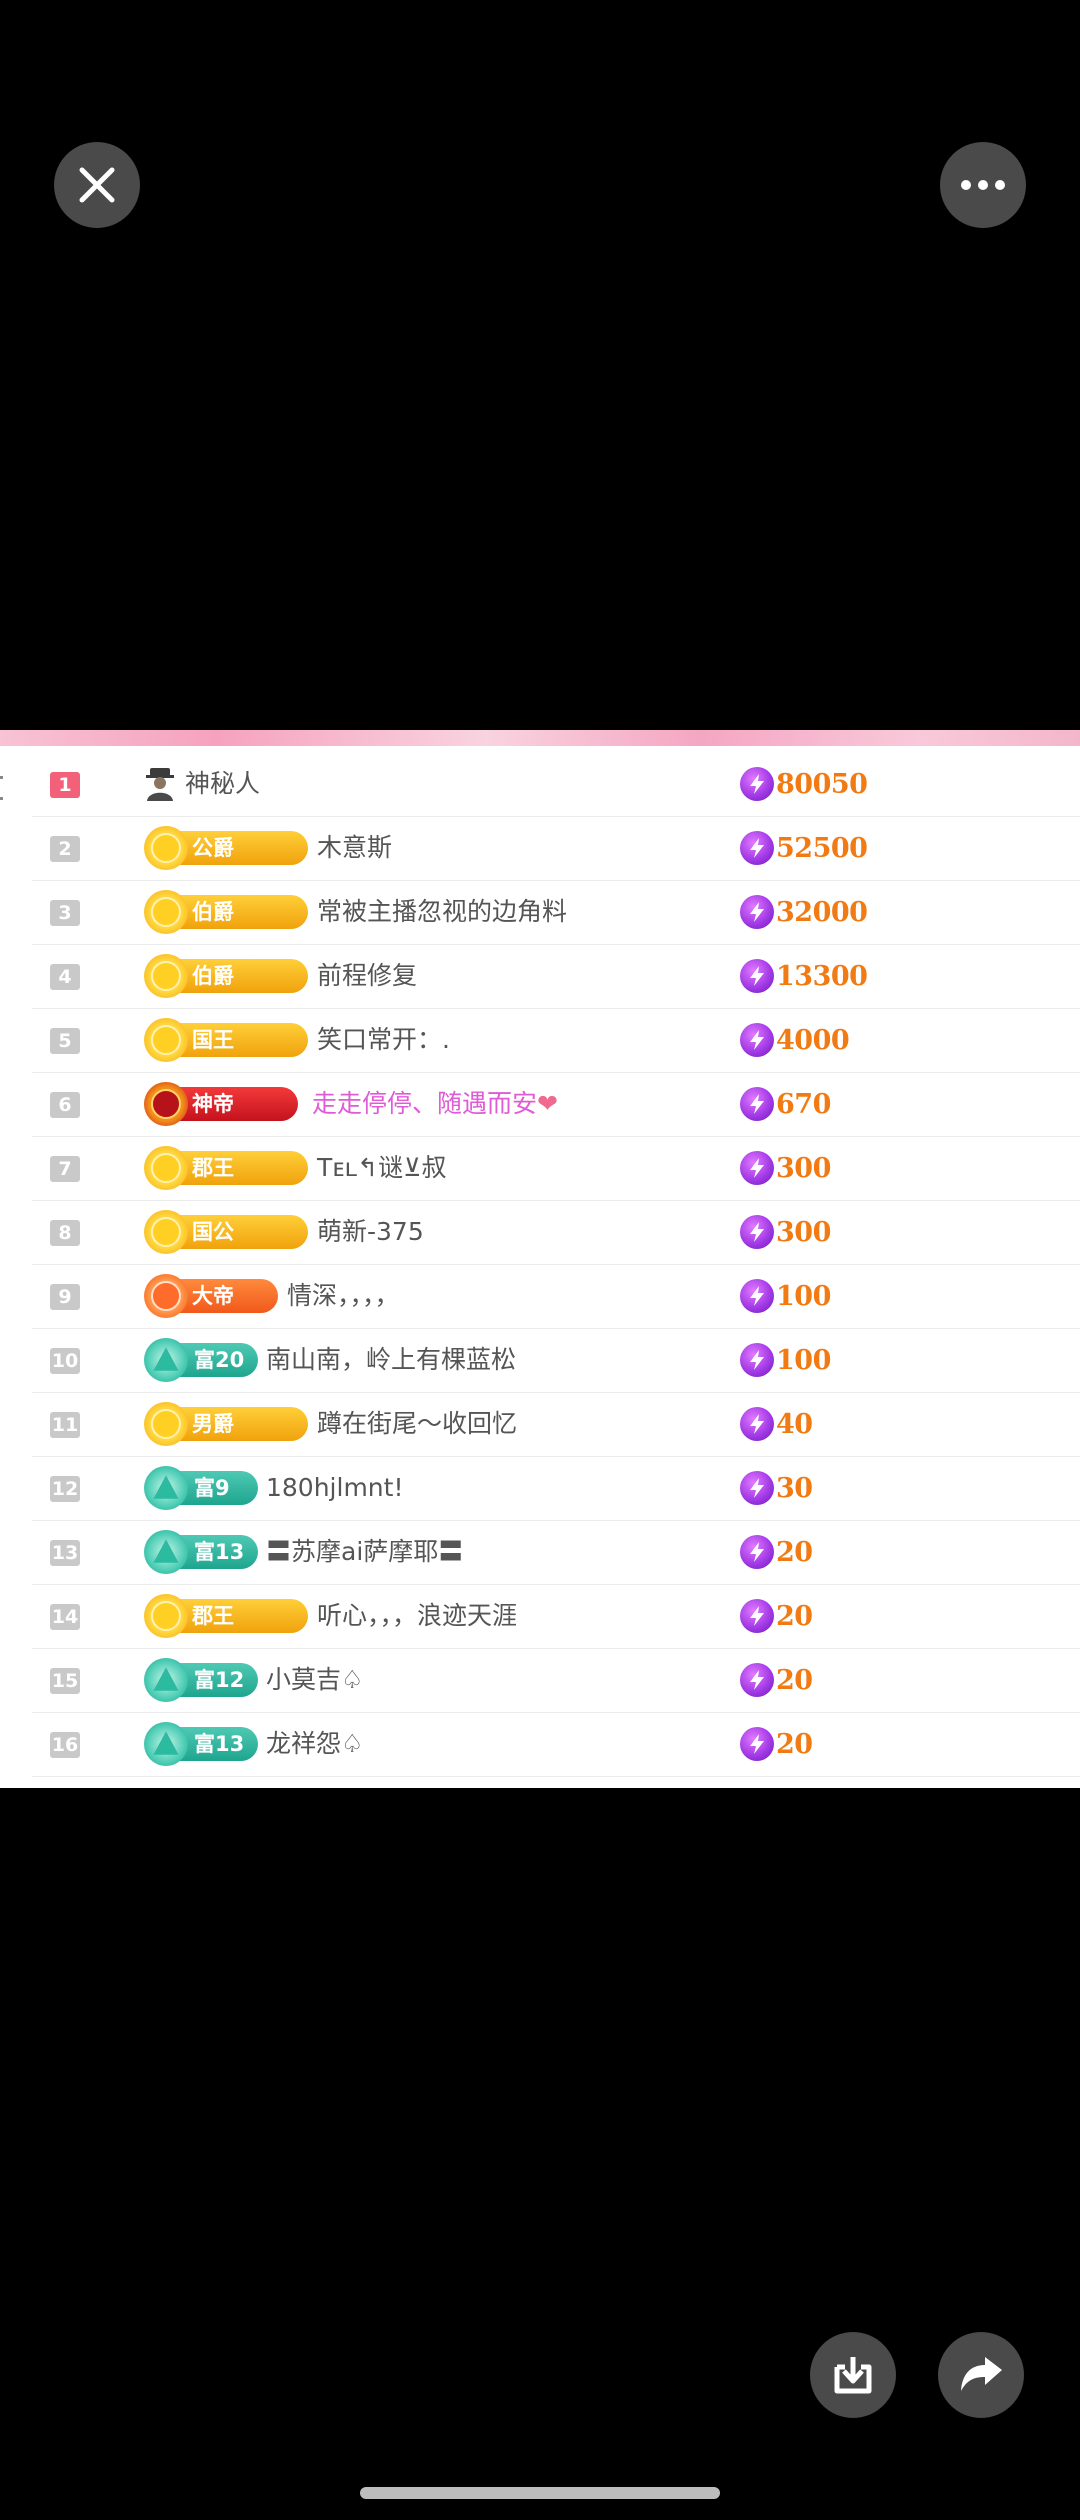  What do you see at coordinates (391, 1359) in the screenshot?
I see `user-name-text: 南山南，岭上有棵蓝松` at bounding box center [391, 1359].